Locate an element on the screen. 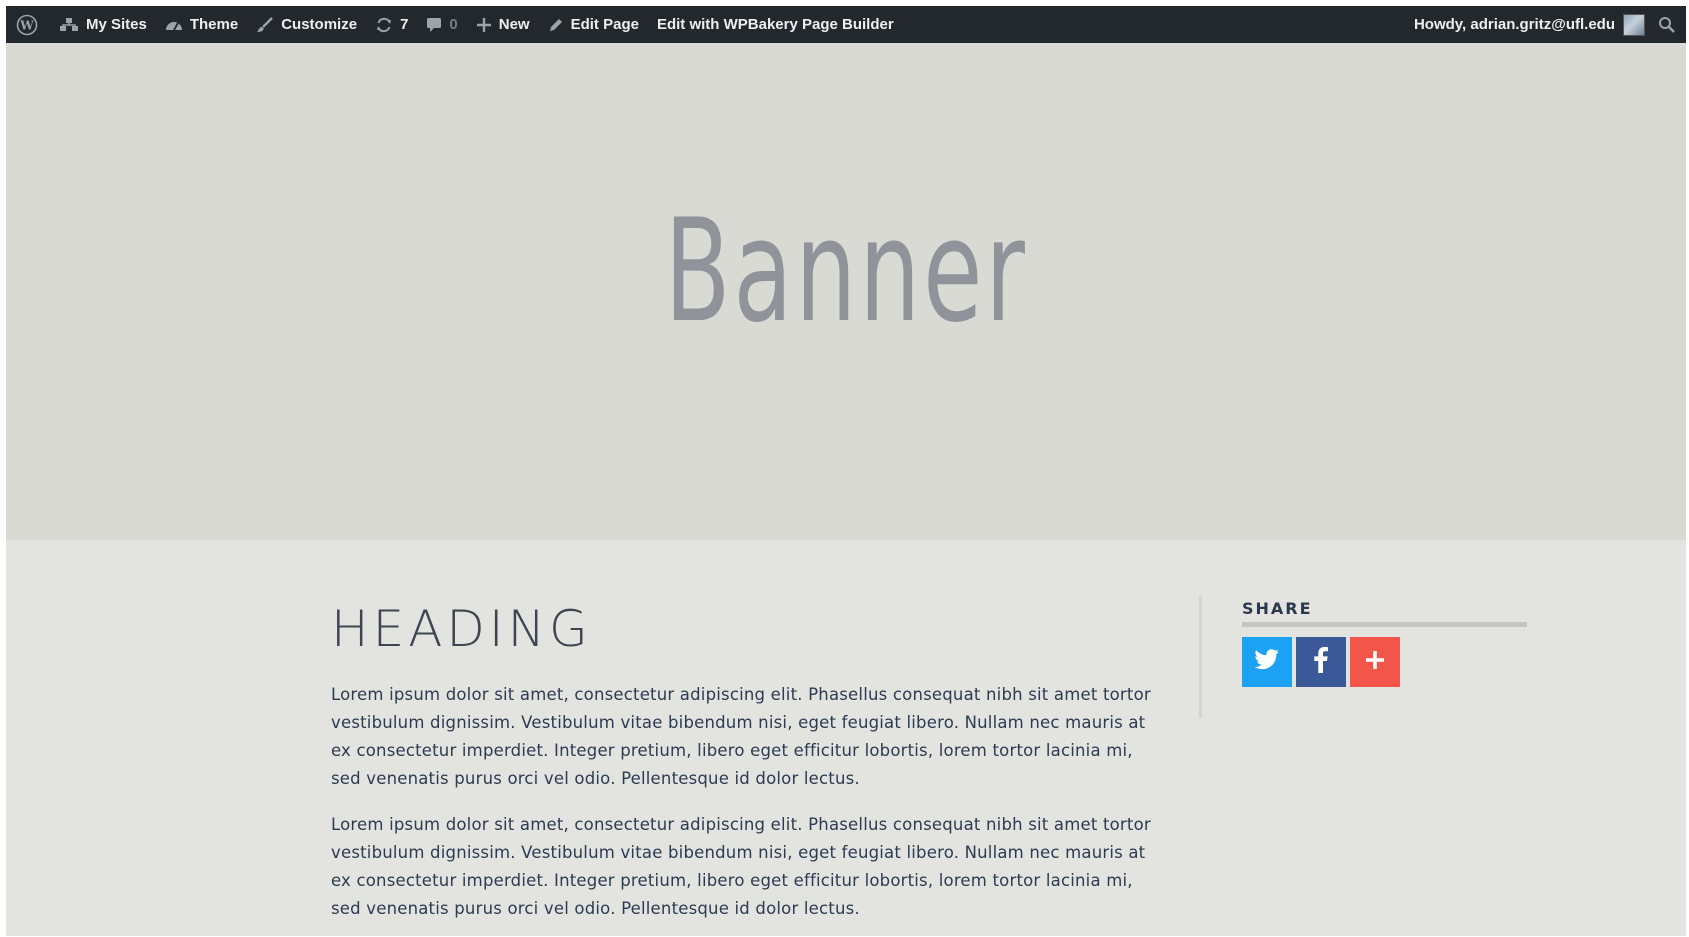  my-account-menu: Howdy, adrian.gritz@ufl.edu is located at coordinates (1527, 24).